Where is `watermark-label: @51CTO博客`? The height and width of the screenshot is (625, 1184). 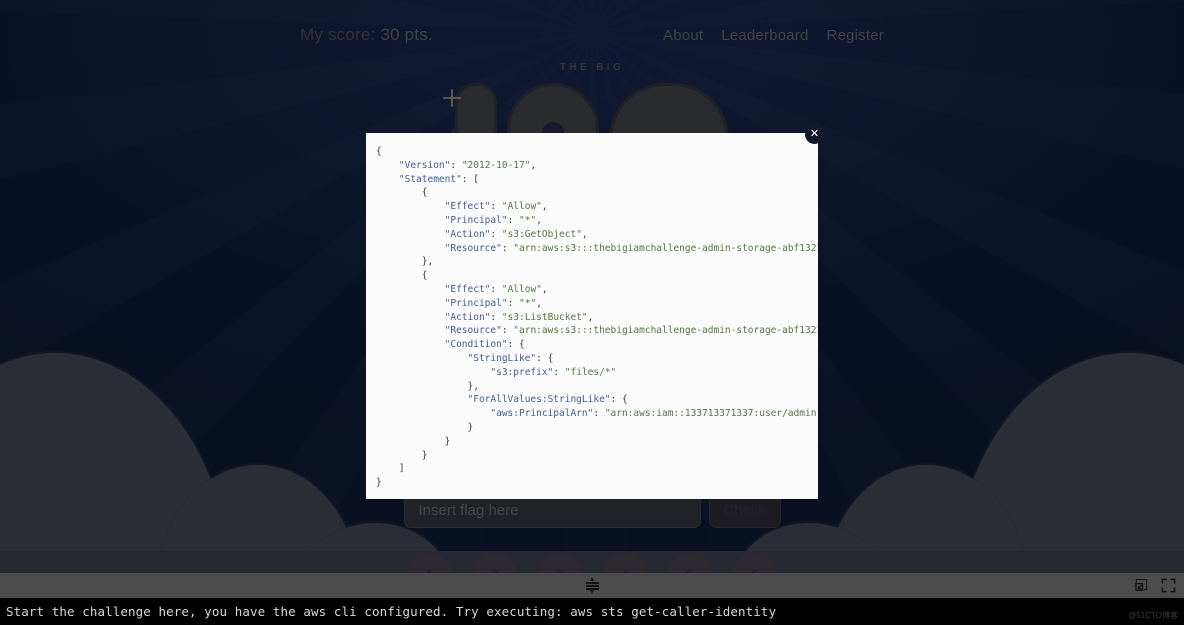 watermark-label: @51CTO博客 is located at coordinates (1153, 615).